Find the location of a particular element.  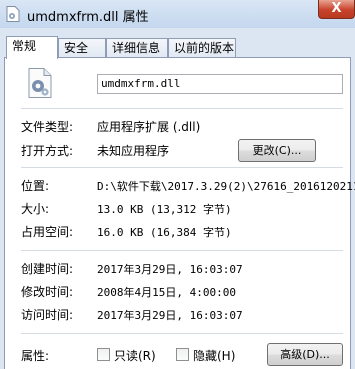

tab-strip: 常规 安全 详细信息 以前的版本 is located at coordinates (177, 47).